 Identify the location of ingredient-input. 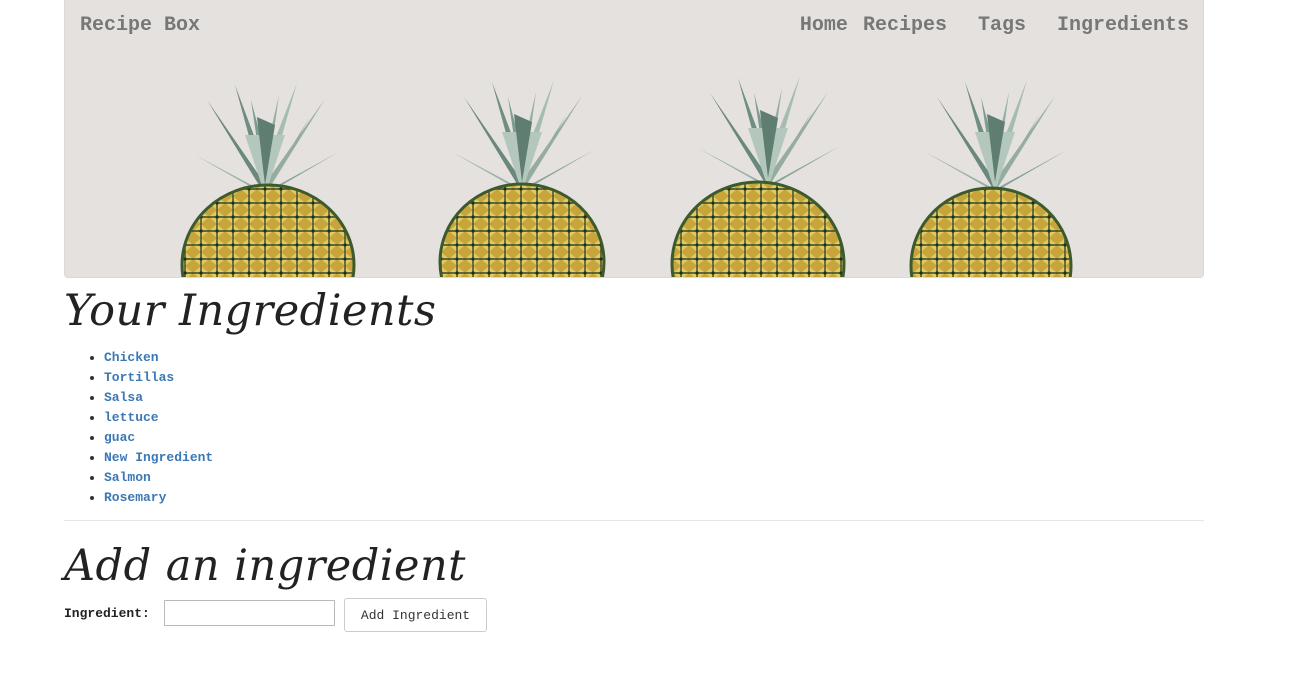
(249, 613).